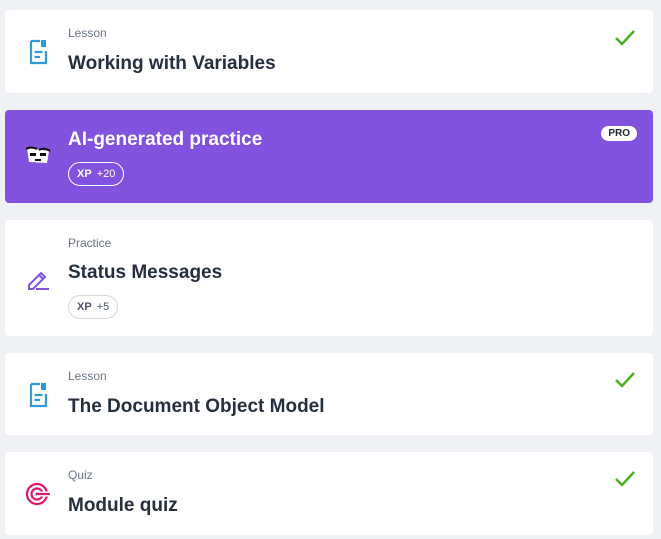 The width and height of the screenshot is (661, 539). I want to click on pencil-icon, so click(38, 280).